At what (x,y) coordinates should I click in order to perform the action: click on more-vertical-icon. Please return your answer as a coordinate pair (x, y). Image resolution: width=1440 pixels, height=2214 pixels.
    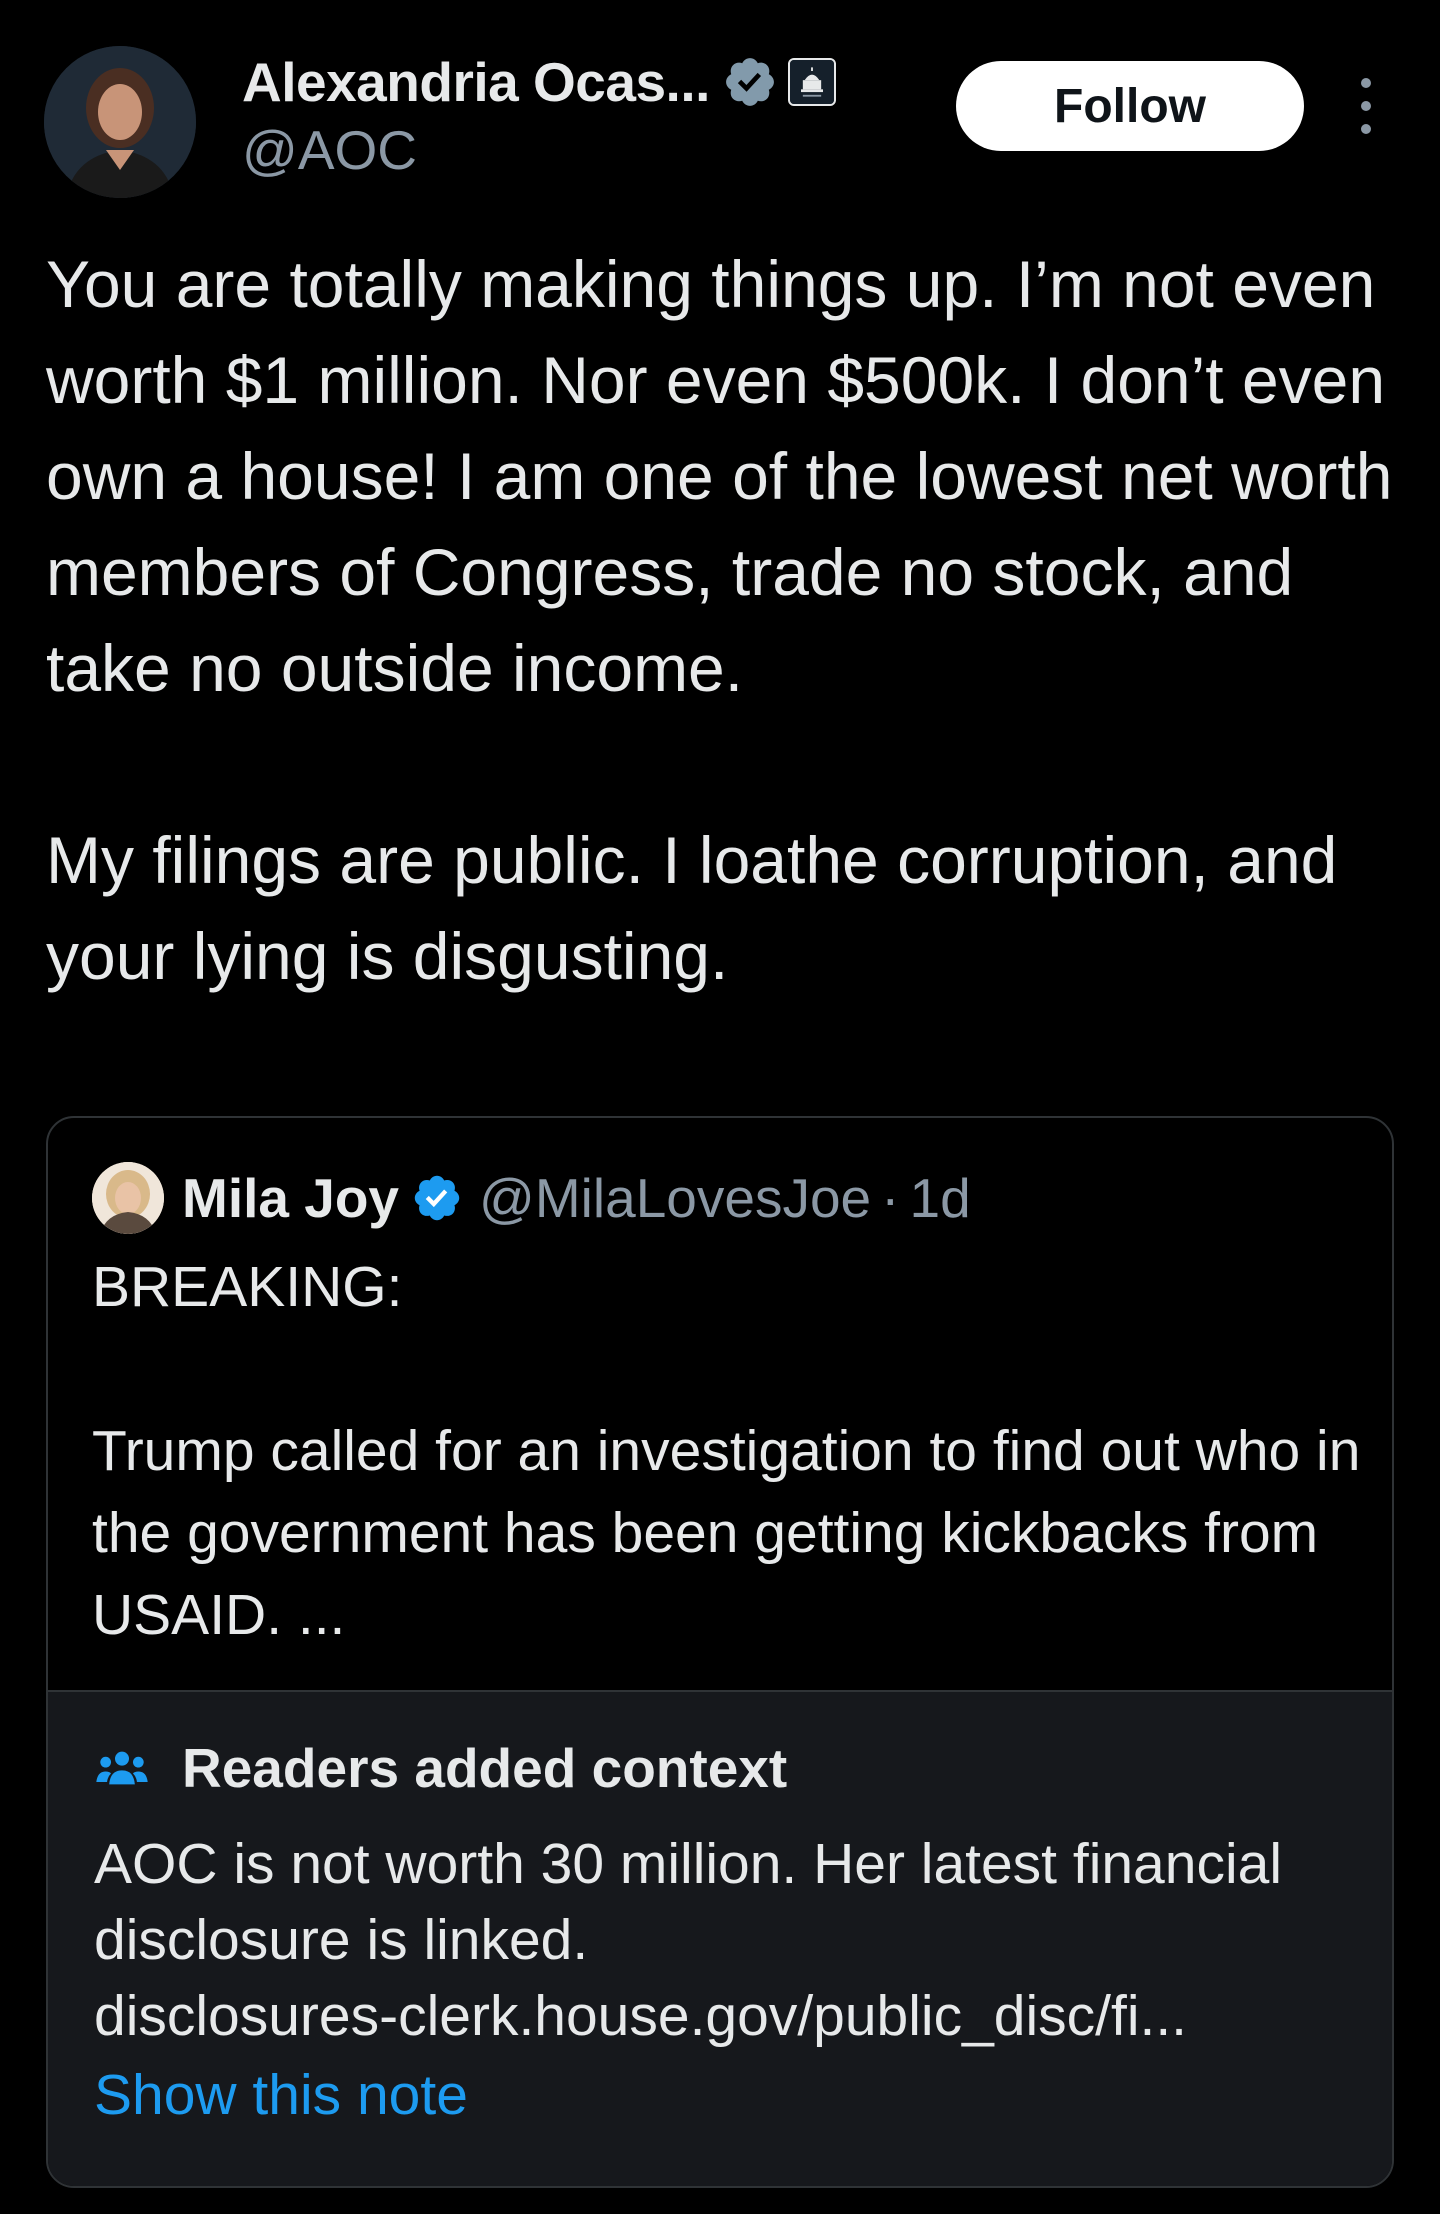
    Looking at the image, I should click on (1366, 106).